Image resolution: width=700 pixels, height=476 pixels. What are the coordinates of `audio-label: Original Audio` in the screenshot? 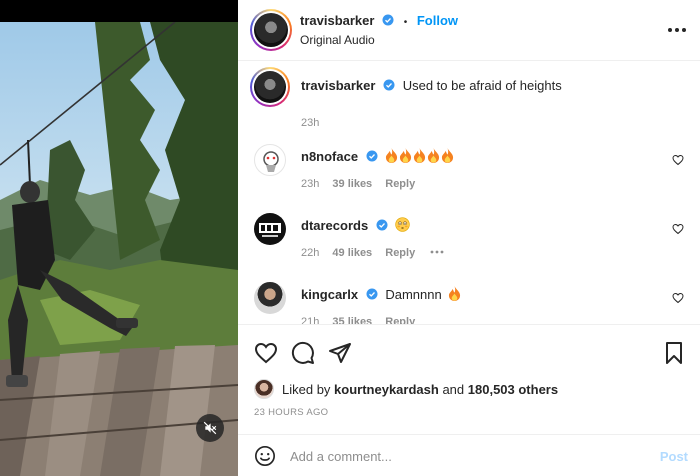 It's located at (337, 40).